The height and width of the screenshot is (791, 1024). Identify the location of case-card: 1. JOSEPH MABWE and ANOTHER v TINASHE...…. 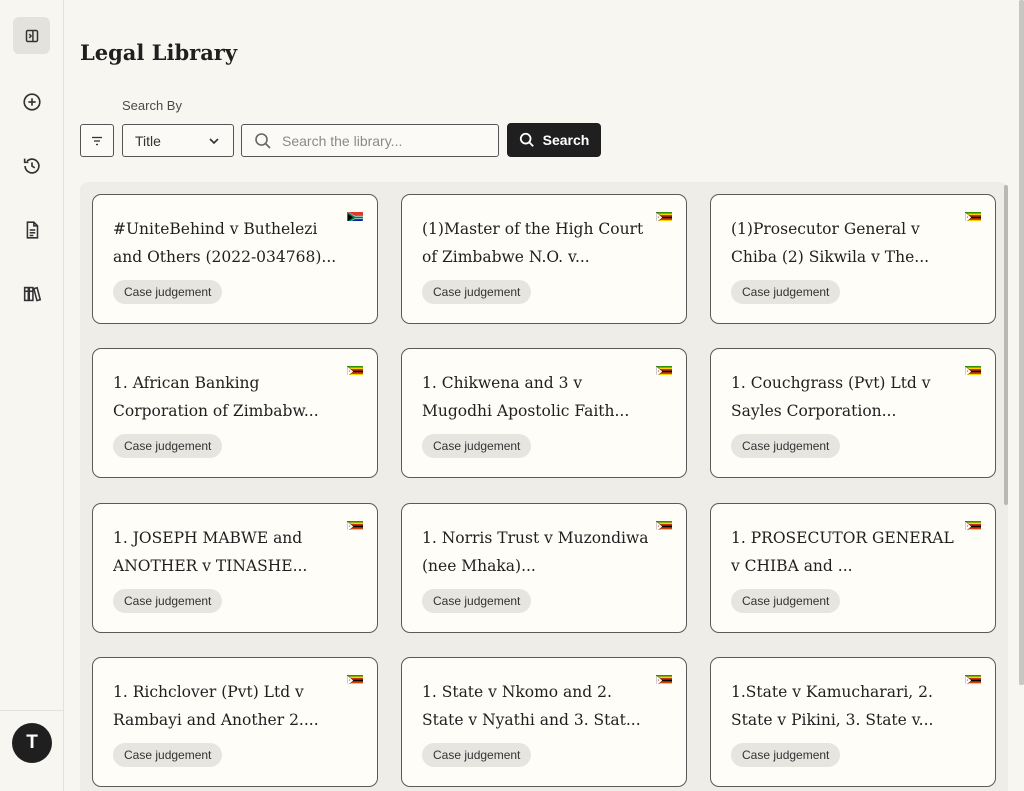
(235, 568).